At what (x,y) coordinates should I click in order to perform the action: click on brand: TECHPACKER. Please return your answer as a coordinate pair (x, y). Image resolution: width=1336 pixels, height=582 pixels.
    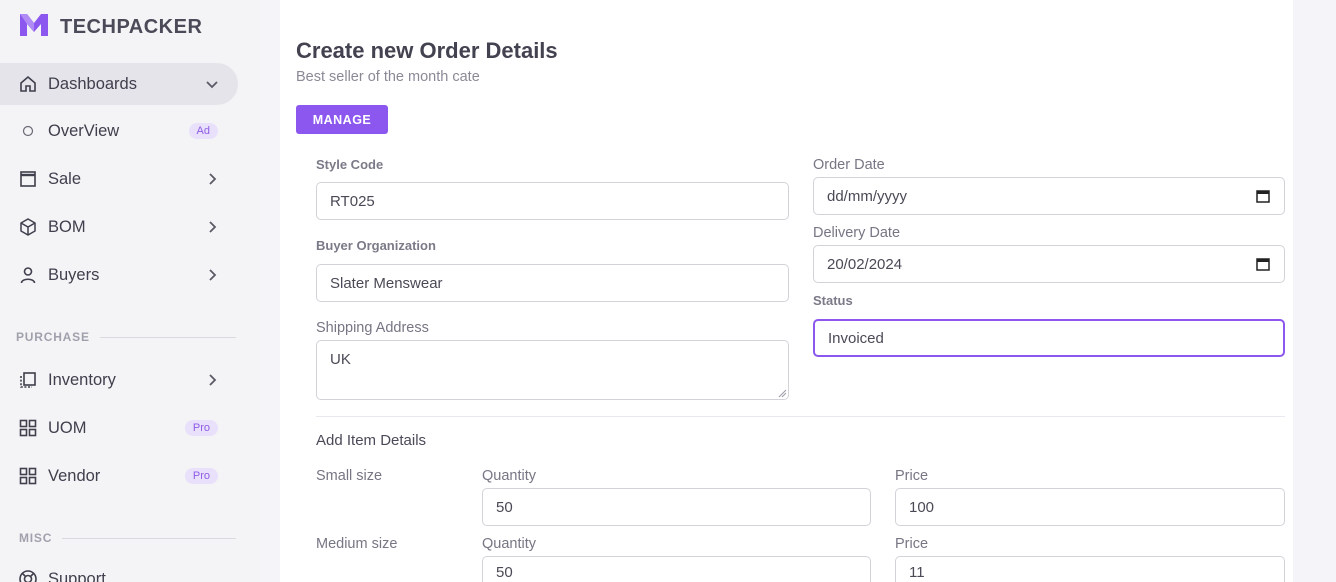
    Looking at the image, I should click on (110, 27).